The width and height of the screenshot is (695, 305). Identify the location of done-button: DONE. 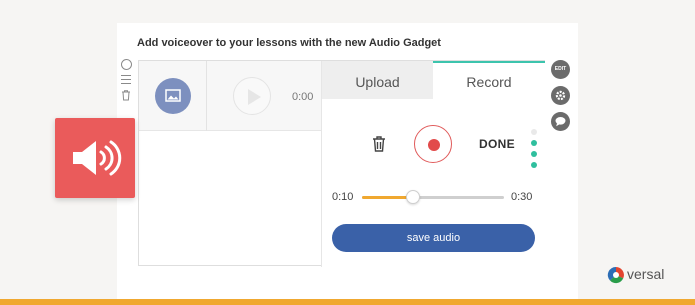
(497, 144).